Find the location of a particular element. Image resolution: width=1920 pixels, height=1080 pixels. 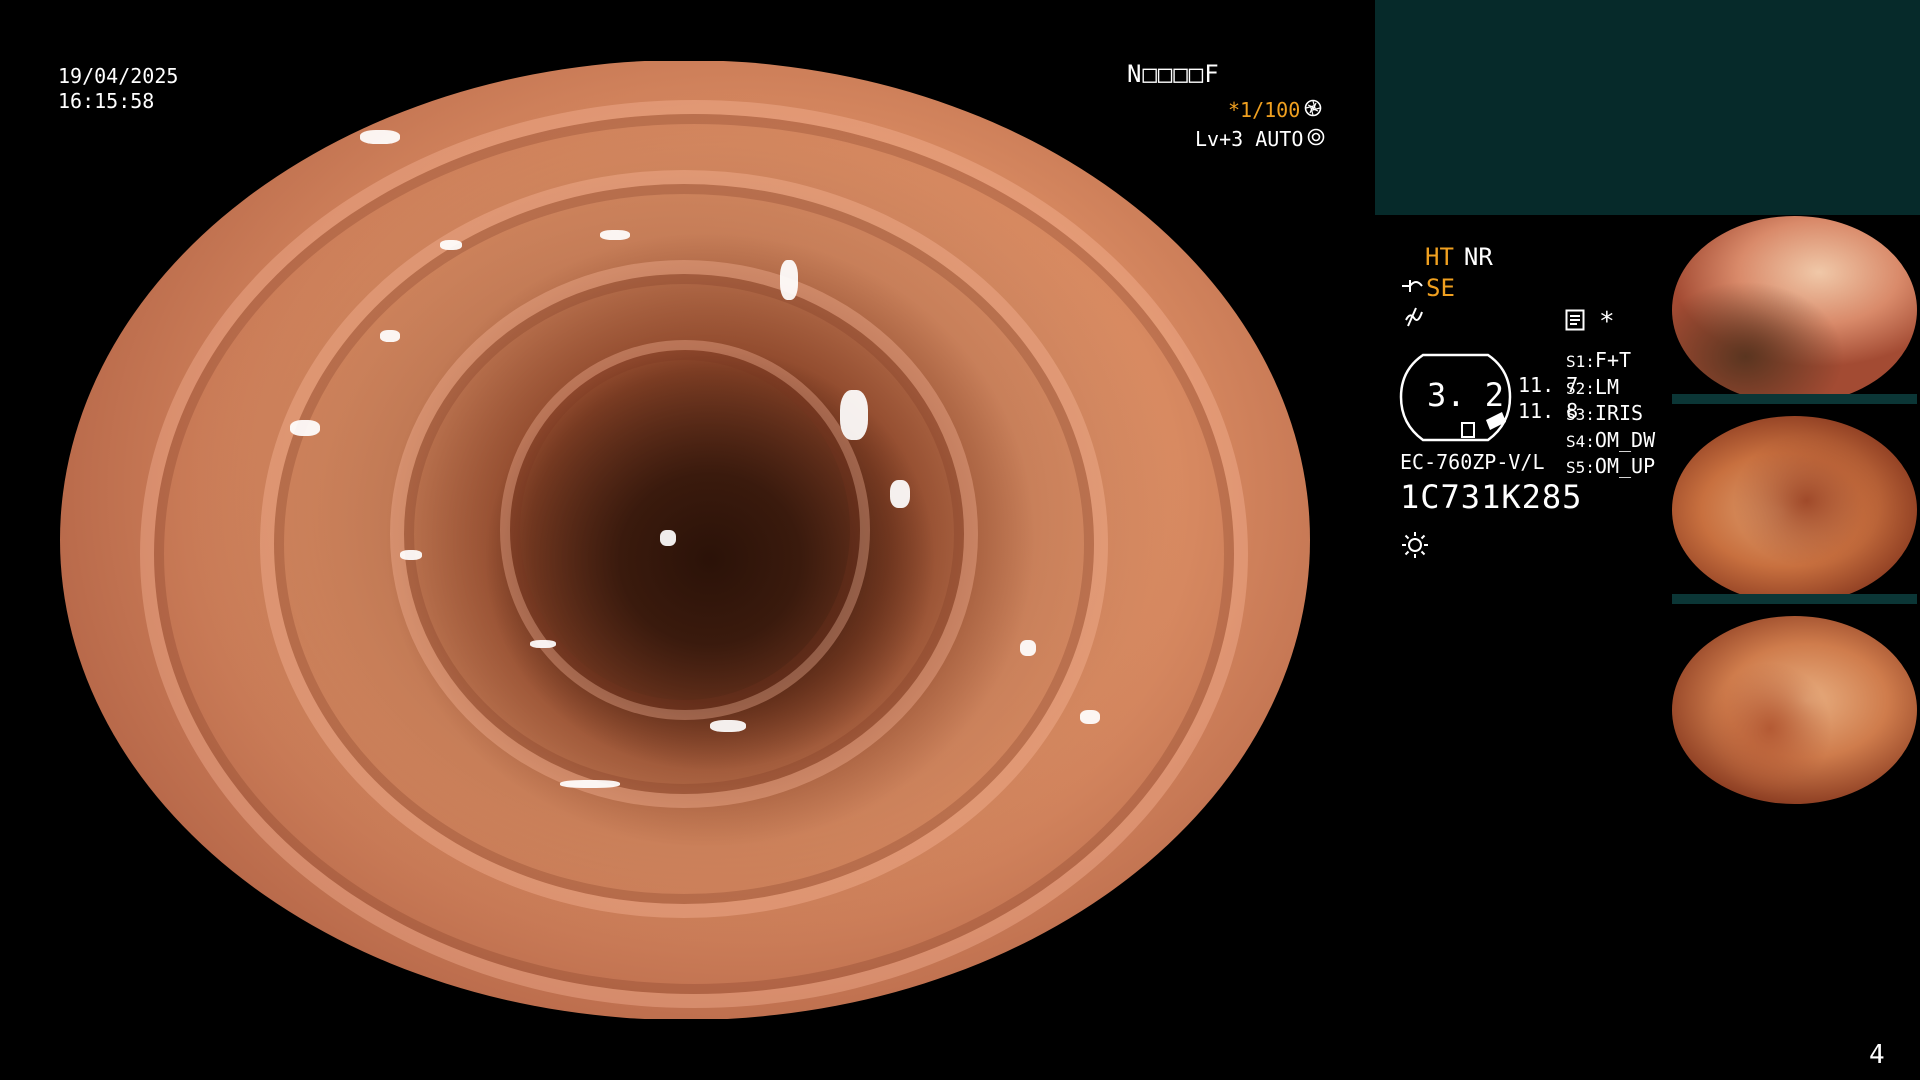

scope-button-item: S4:OM_DW is located at coordinates (1611, 439).